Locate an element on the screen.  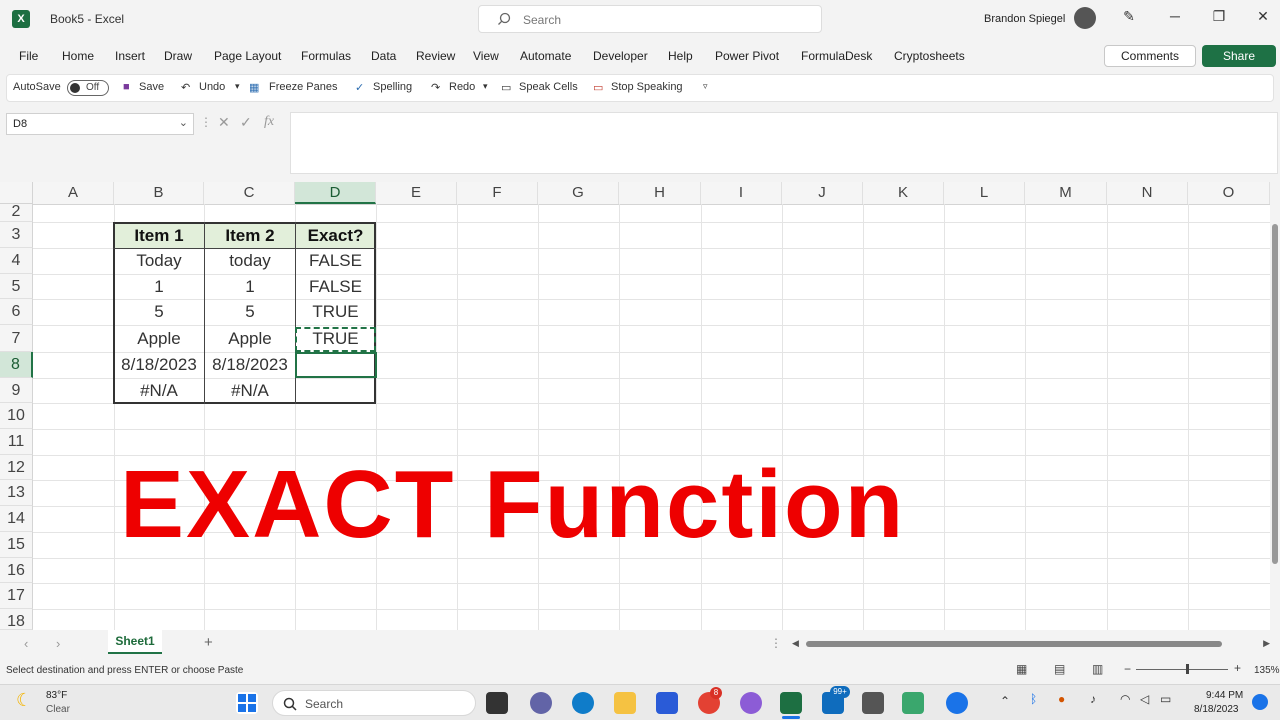
name-box: D8 ⌄ is located at coordinates (100, 124).